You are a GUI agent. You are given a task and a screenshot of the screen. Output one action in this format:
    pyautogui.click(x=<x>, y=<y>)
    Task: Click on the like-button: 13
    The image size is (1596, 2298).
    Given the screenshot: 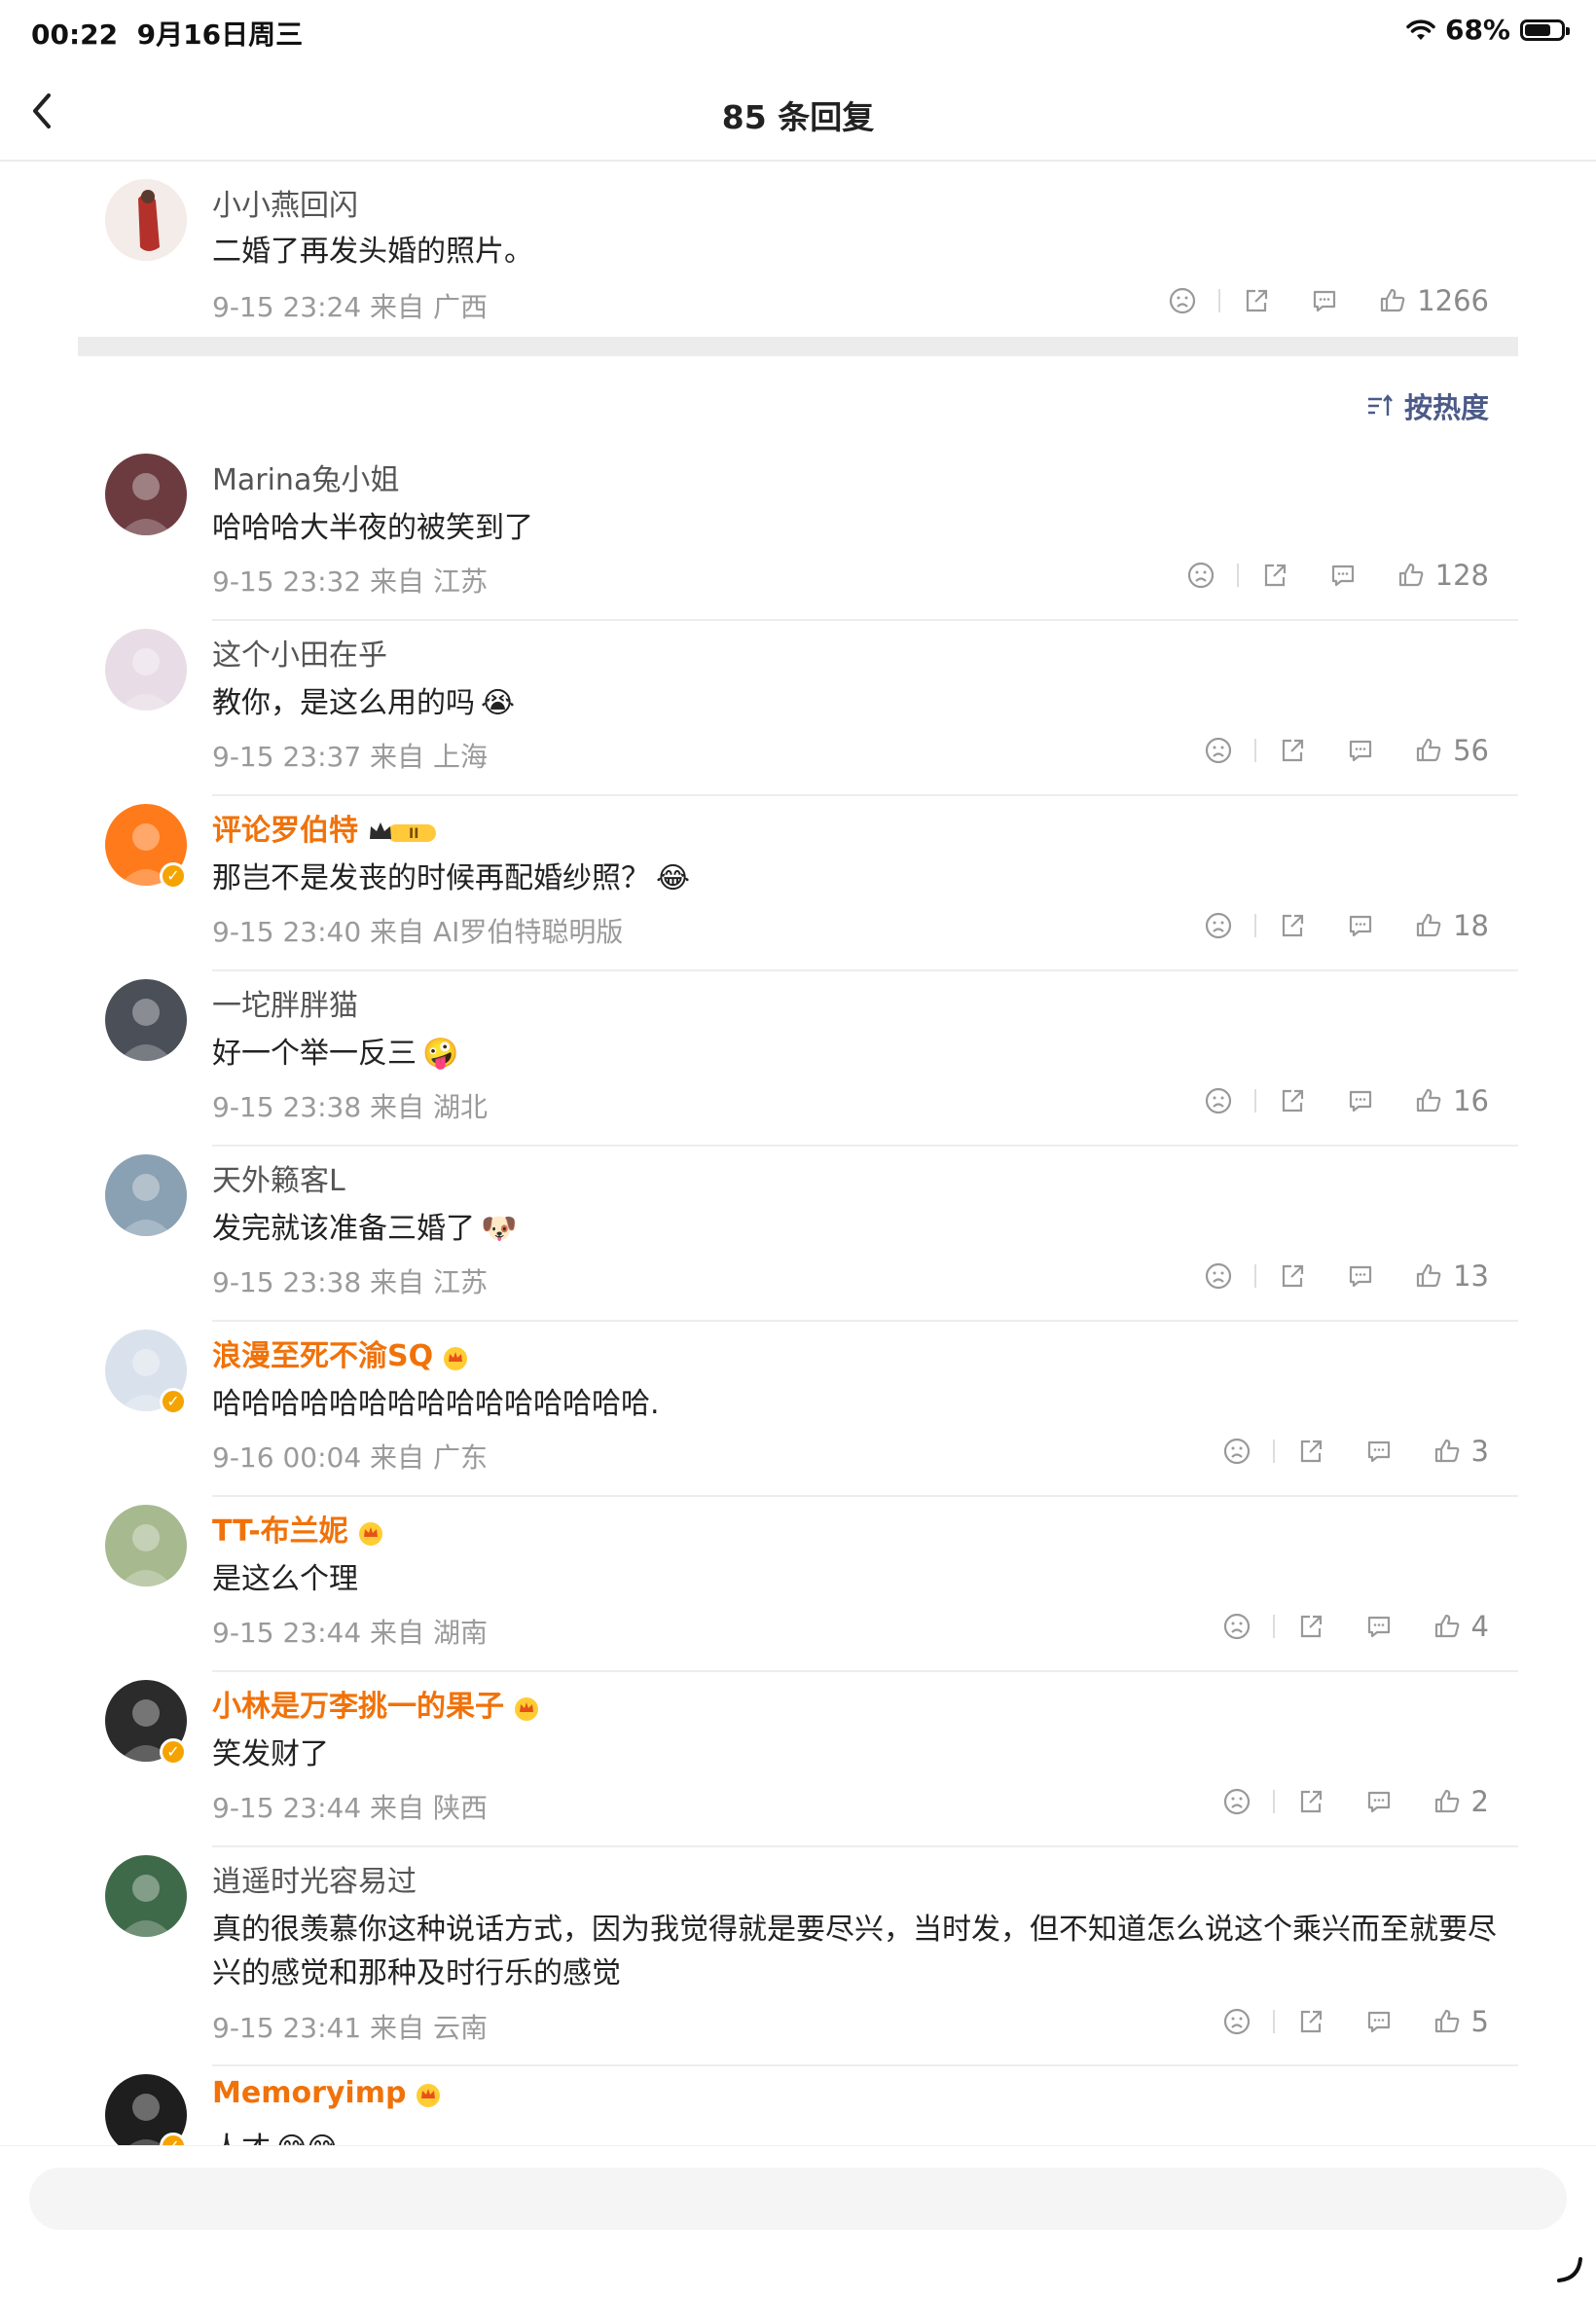 What is the action you would take?
    pyautogui.click(x=1451, y=1276)
    